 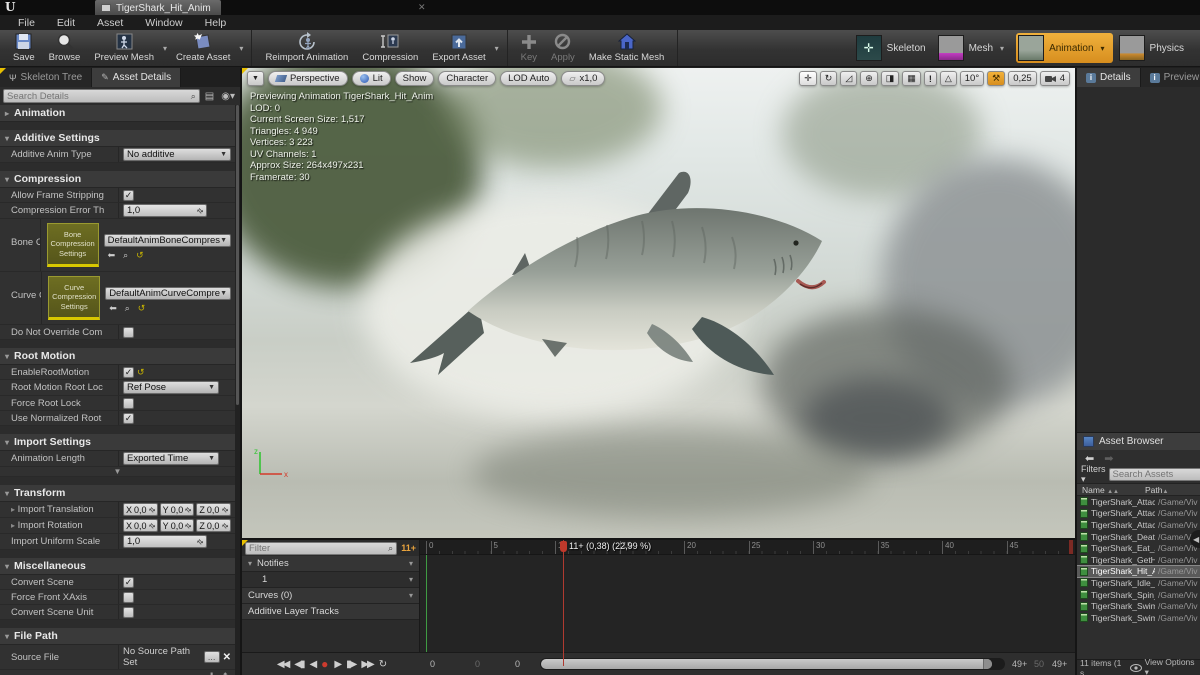 I want to click on make-static-mesh-button: Make Static Mesh, so click(x=627, y=48).